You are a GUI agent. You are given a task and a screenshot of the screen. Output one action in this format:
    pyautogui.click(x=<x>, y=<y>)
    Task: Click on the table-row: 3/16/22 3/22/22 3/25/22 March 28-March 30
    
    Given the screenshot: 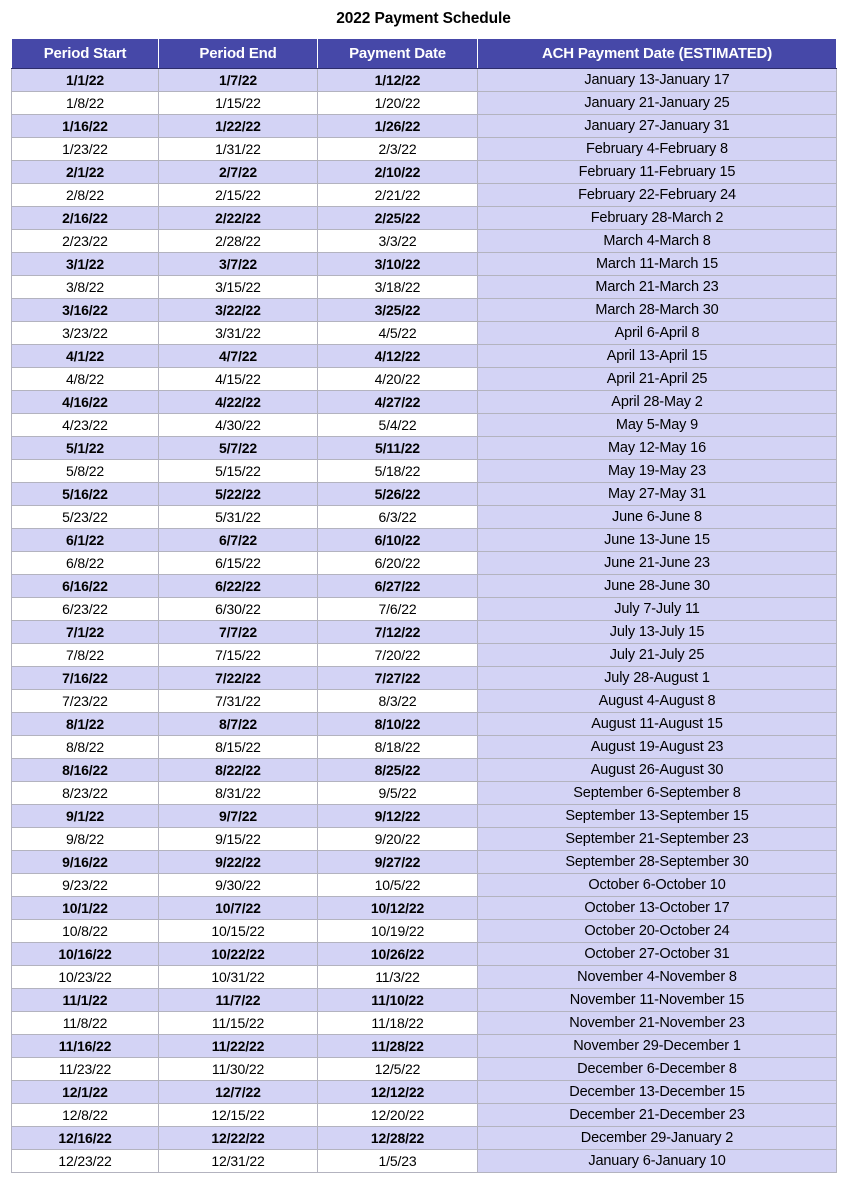 What is the action you would take?
    pyautogui.click(x=424, y=309)
    